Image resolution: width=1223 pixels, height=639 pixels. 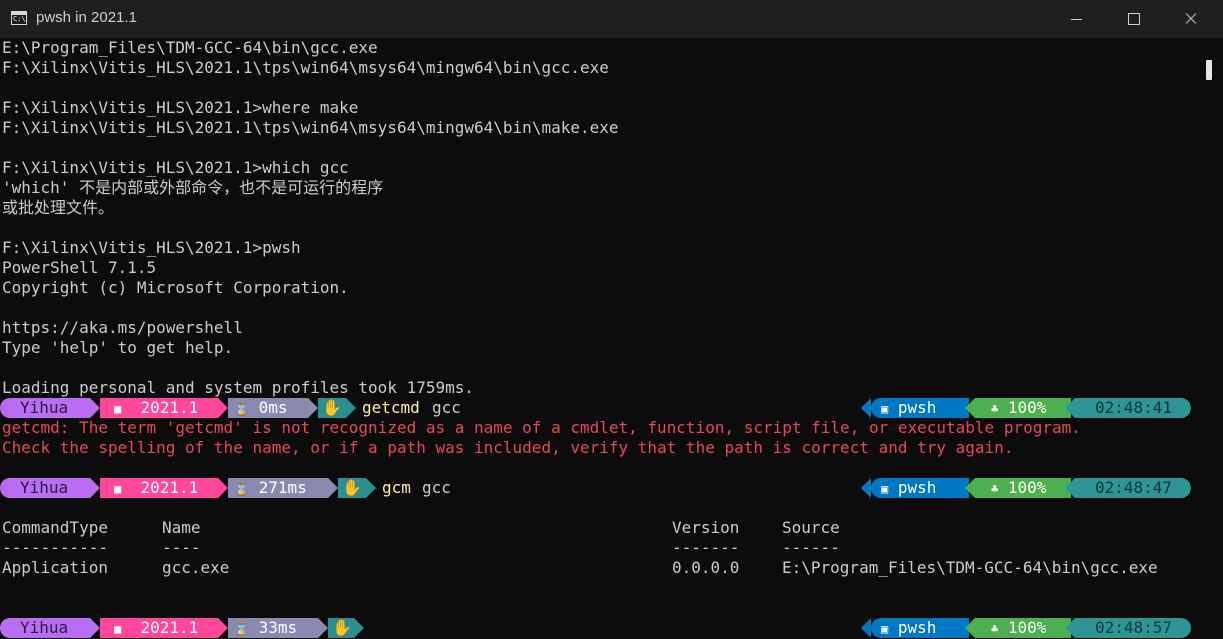 What do you see at coordinates (1133, 19) in the screenshot?
I see `maximize-button` at bounding box center [1133, 19].